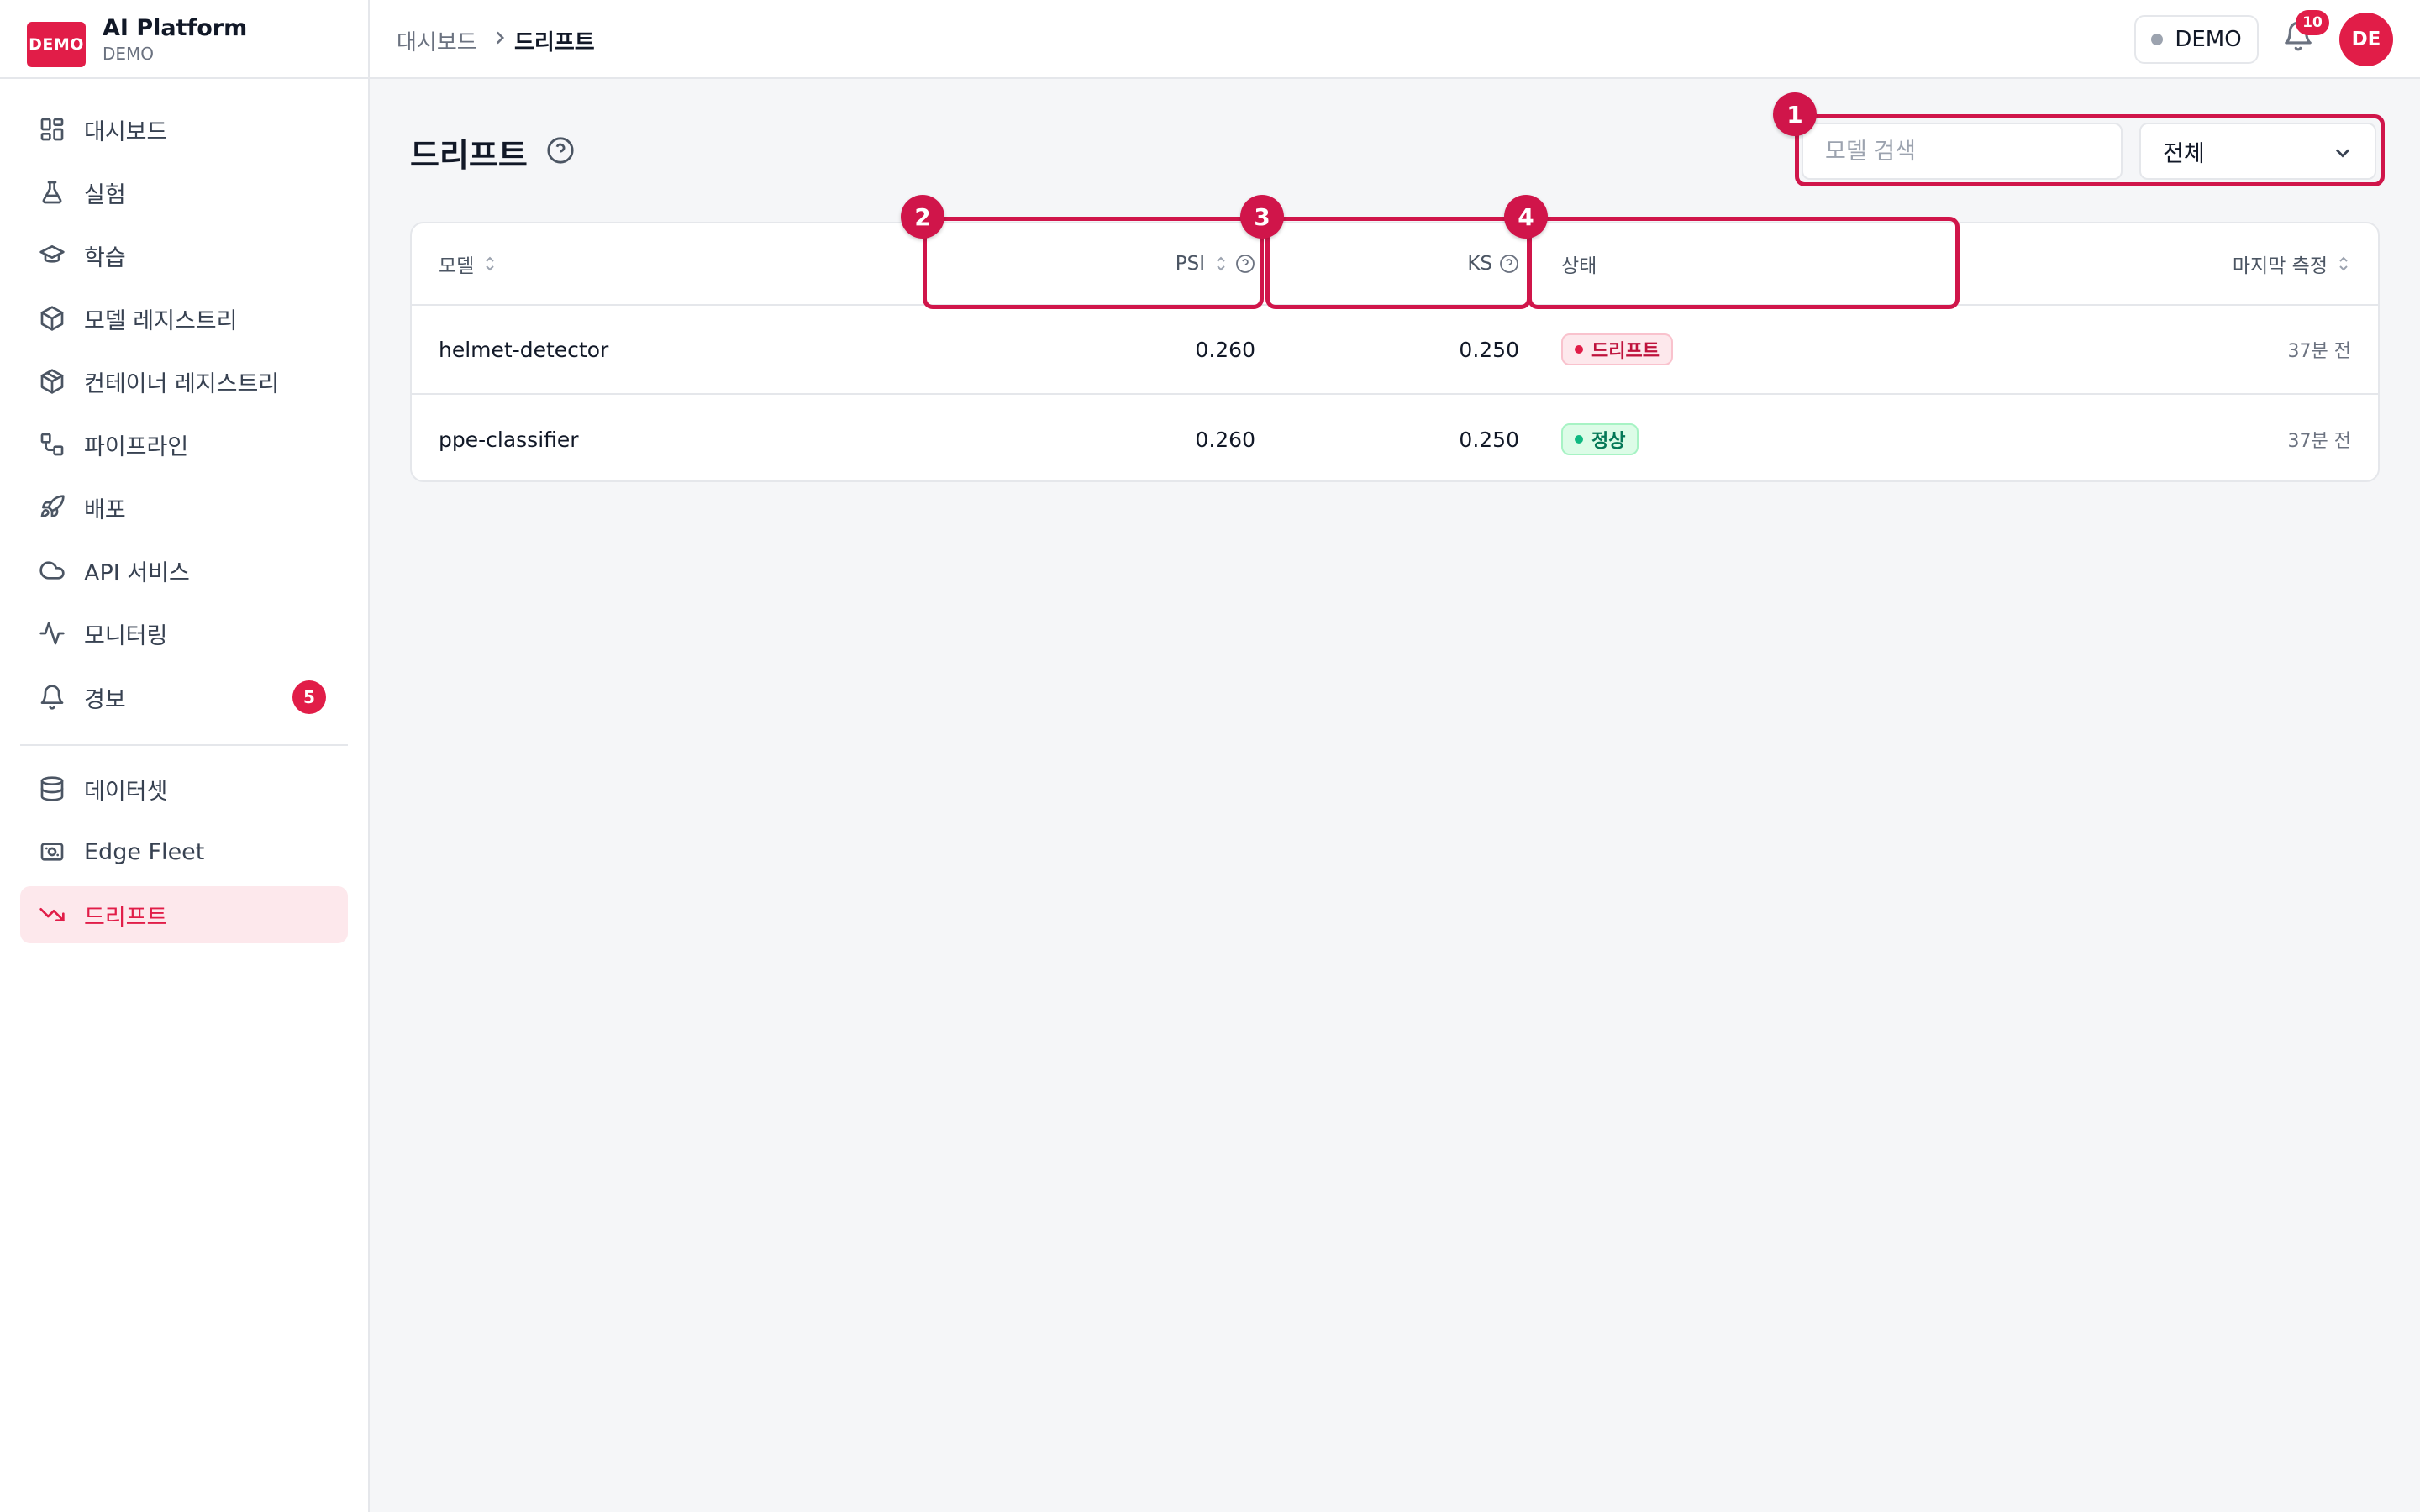 The height and width of the screenshot is (1512, 2420). Describe the element at coordinates (923, 217) in the screenshot. I see `callout-marker-2: 2` at that location.